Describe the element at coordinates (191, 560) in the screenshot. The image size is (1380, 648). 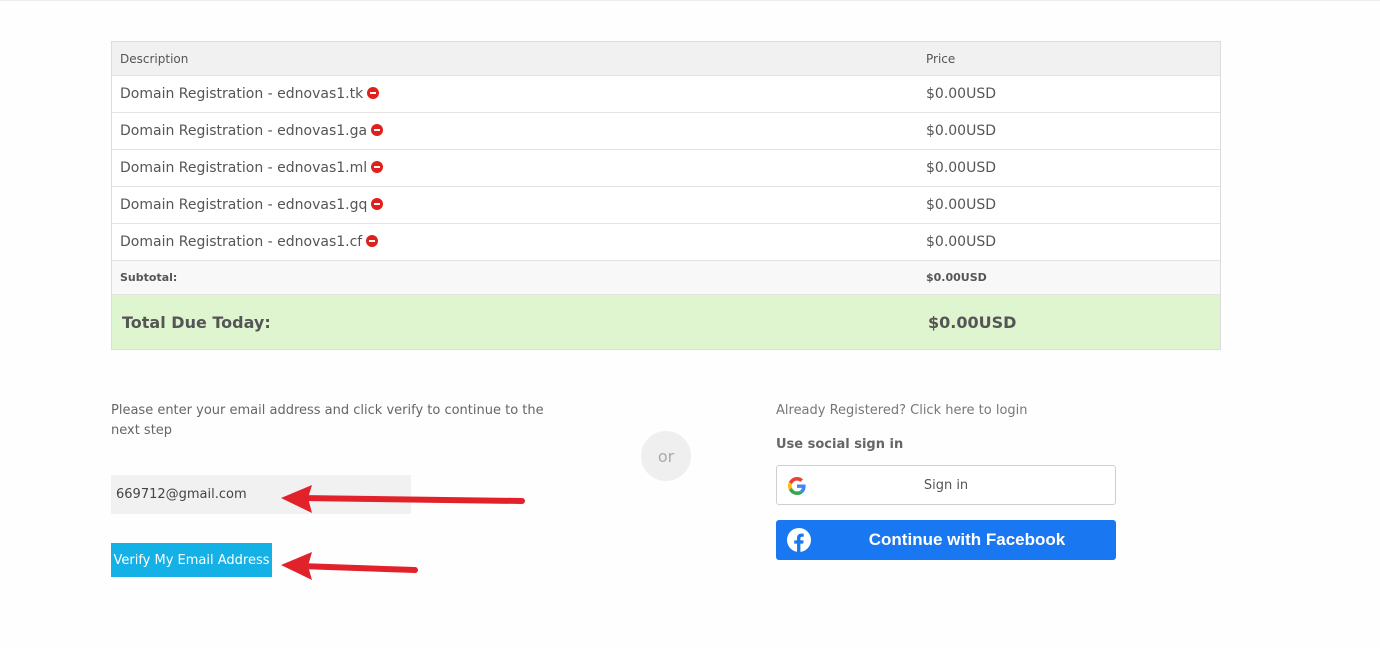
I see `verify-email-button: Verify My Email Address` at that location.